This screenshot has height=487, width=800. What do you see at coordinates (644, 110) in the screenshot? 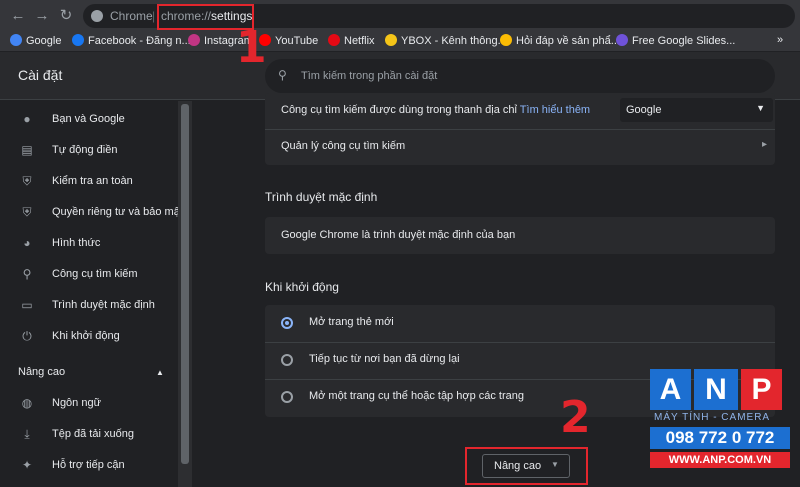
I see `search-engine-selected: Google` at bounding box center [644, 110].